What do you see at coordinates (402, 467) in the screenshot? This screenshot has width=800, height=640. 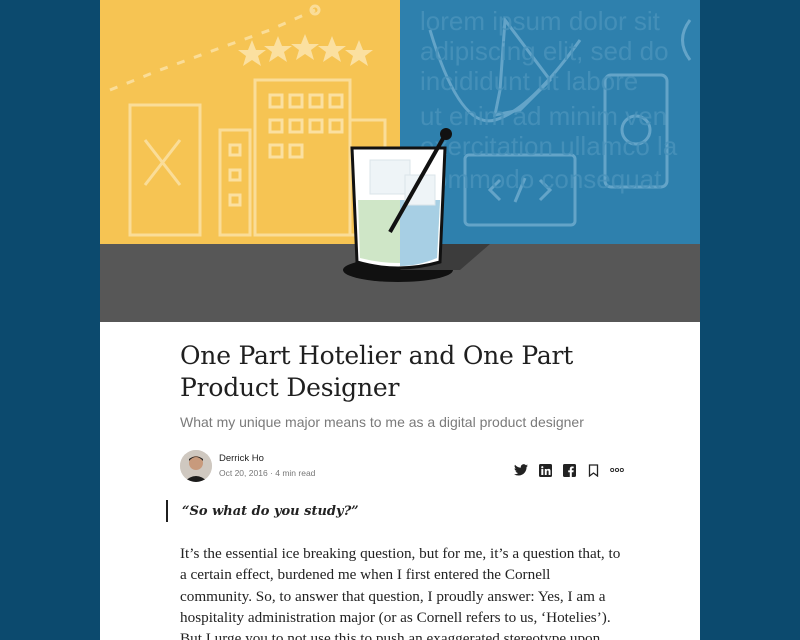 I see `byline: Derrick Ho Oct 20, 2016 · 4 min read` at bounding box center [402, 467].